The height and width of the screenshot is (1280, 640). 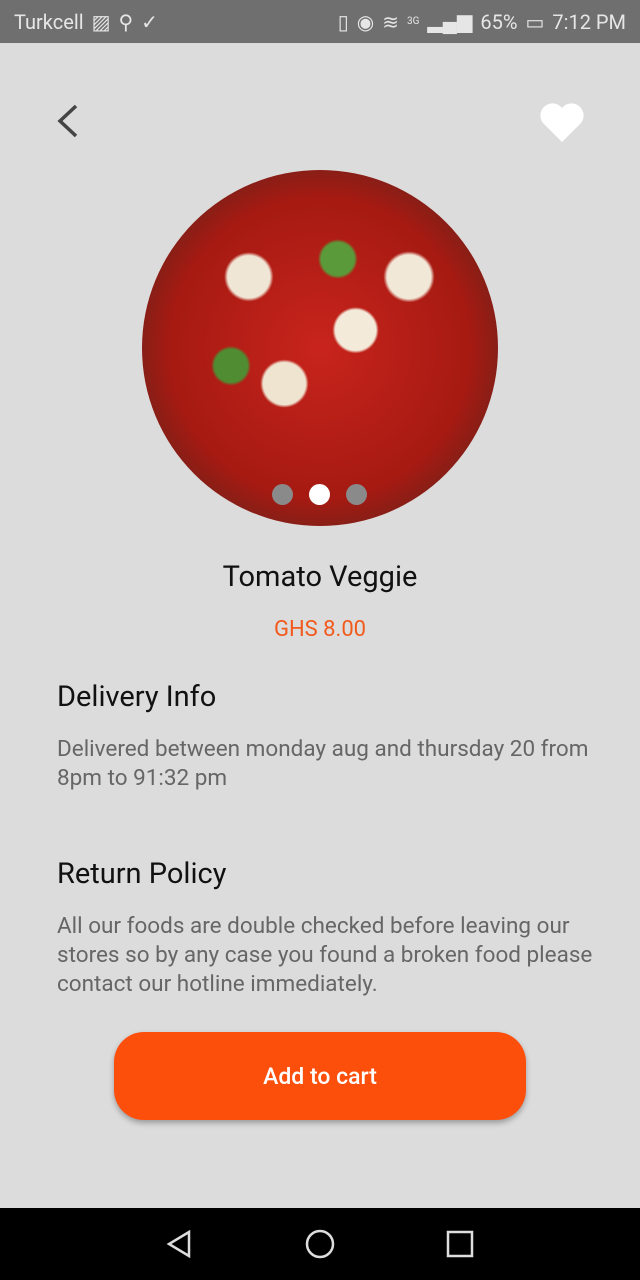 I want to click on wifi-icon: ≋, so click(x=390, y=21).